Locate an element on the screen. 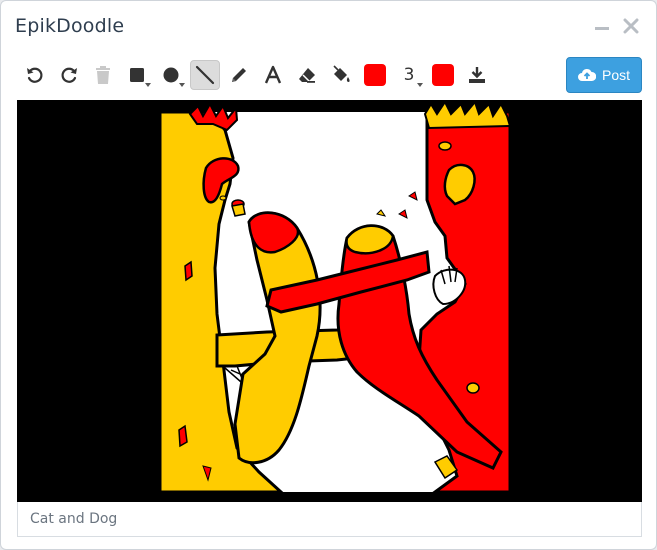 The image size is (657, 550). undo-button is located at coordinates (35, 75).